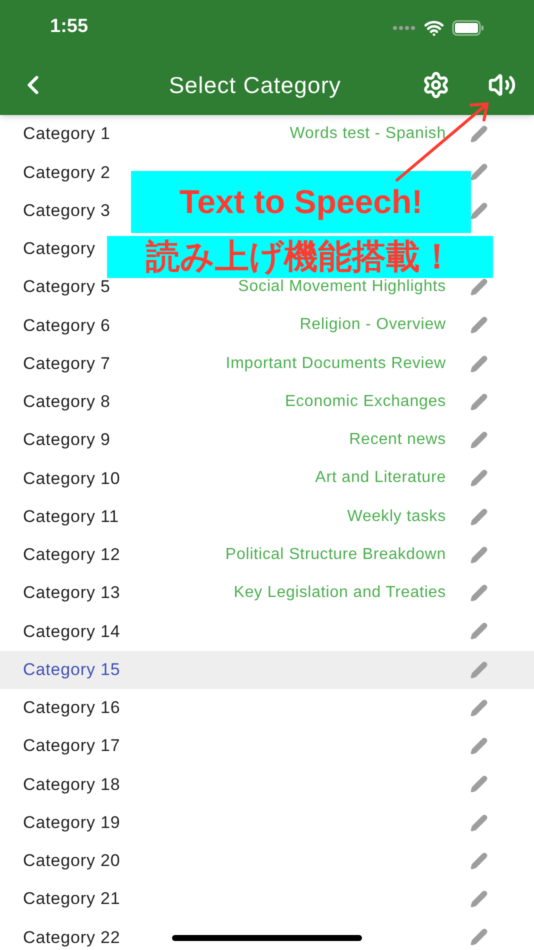  What do you see at coordinates (380, 478) in the screenshot?
I see `category-description: Art and Literature` at bounding box center [380, 478].